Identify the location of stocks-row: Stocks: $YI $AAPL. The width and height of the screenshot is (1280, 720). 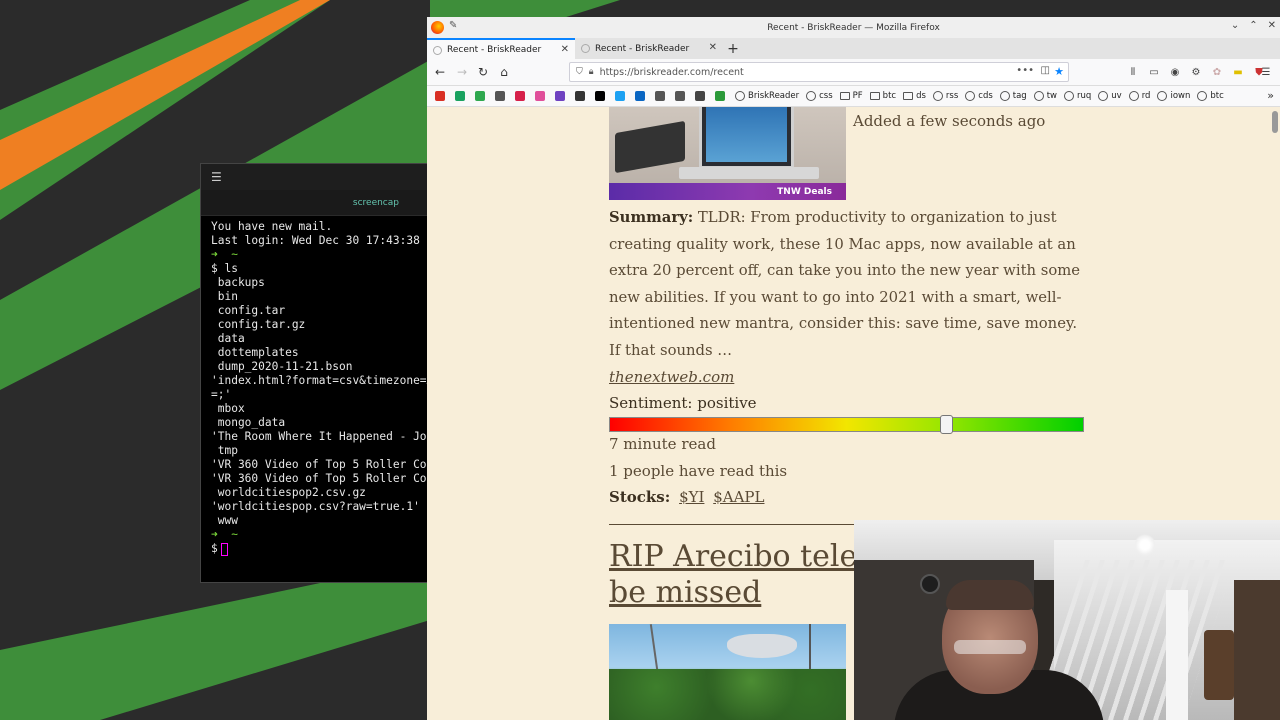
(686, 497).